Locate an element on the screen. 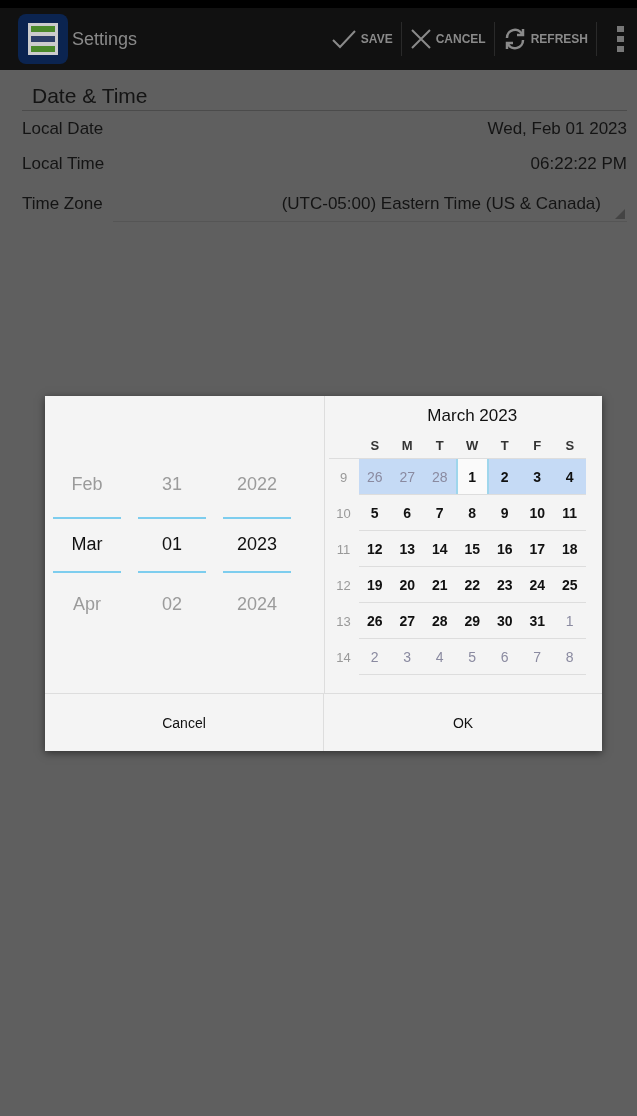 Image resolution: width=637 pixels, height=1116 pixels. calendar-day: 6 is located at coordinates (407, 513).